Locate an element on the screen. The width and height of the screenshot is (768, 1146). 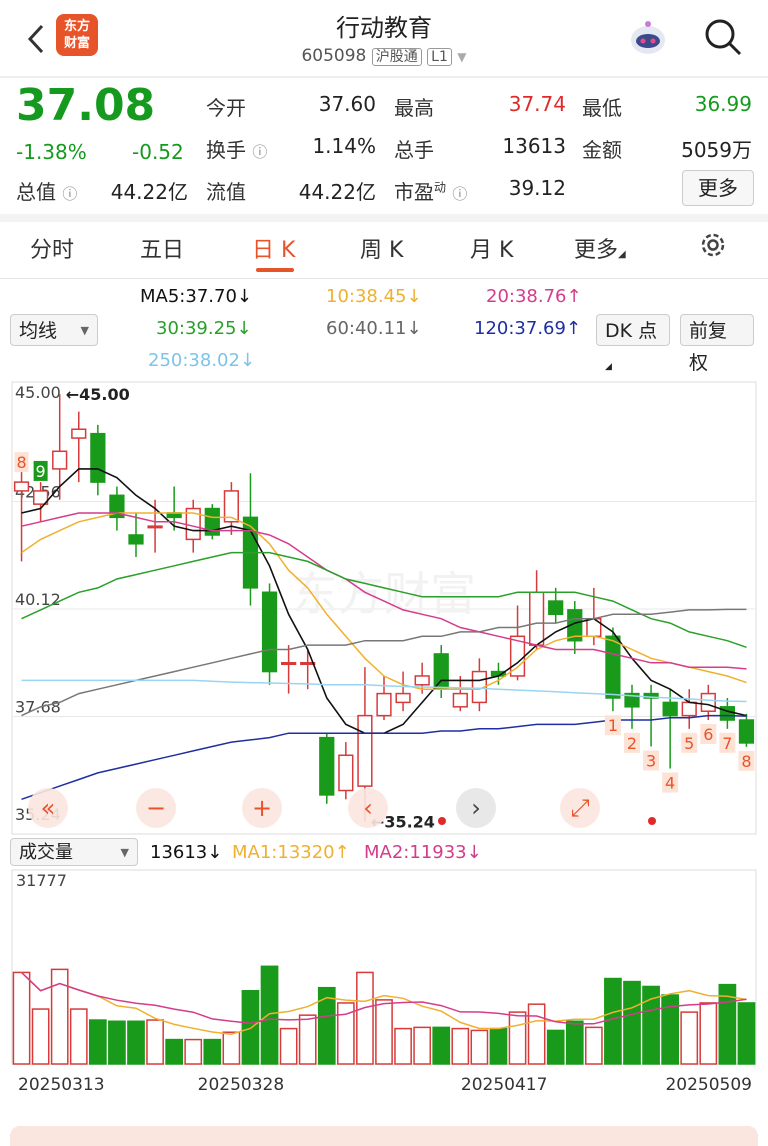
bottom-banner is located at coordinates (384, 1136).